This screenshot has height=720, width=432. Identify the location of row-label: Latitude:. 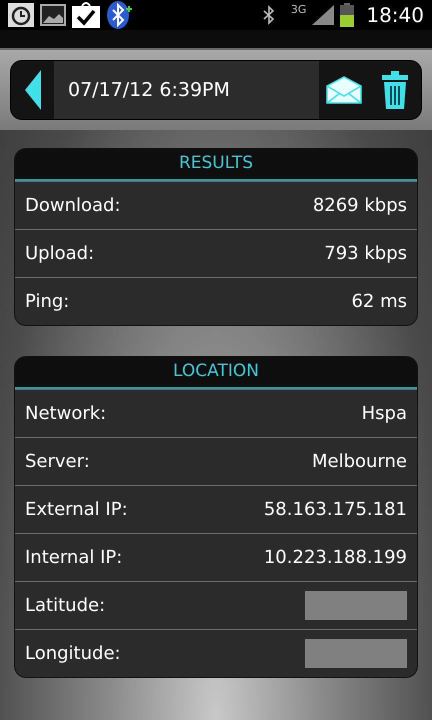
(65, 606).